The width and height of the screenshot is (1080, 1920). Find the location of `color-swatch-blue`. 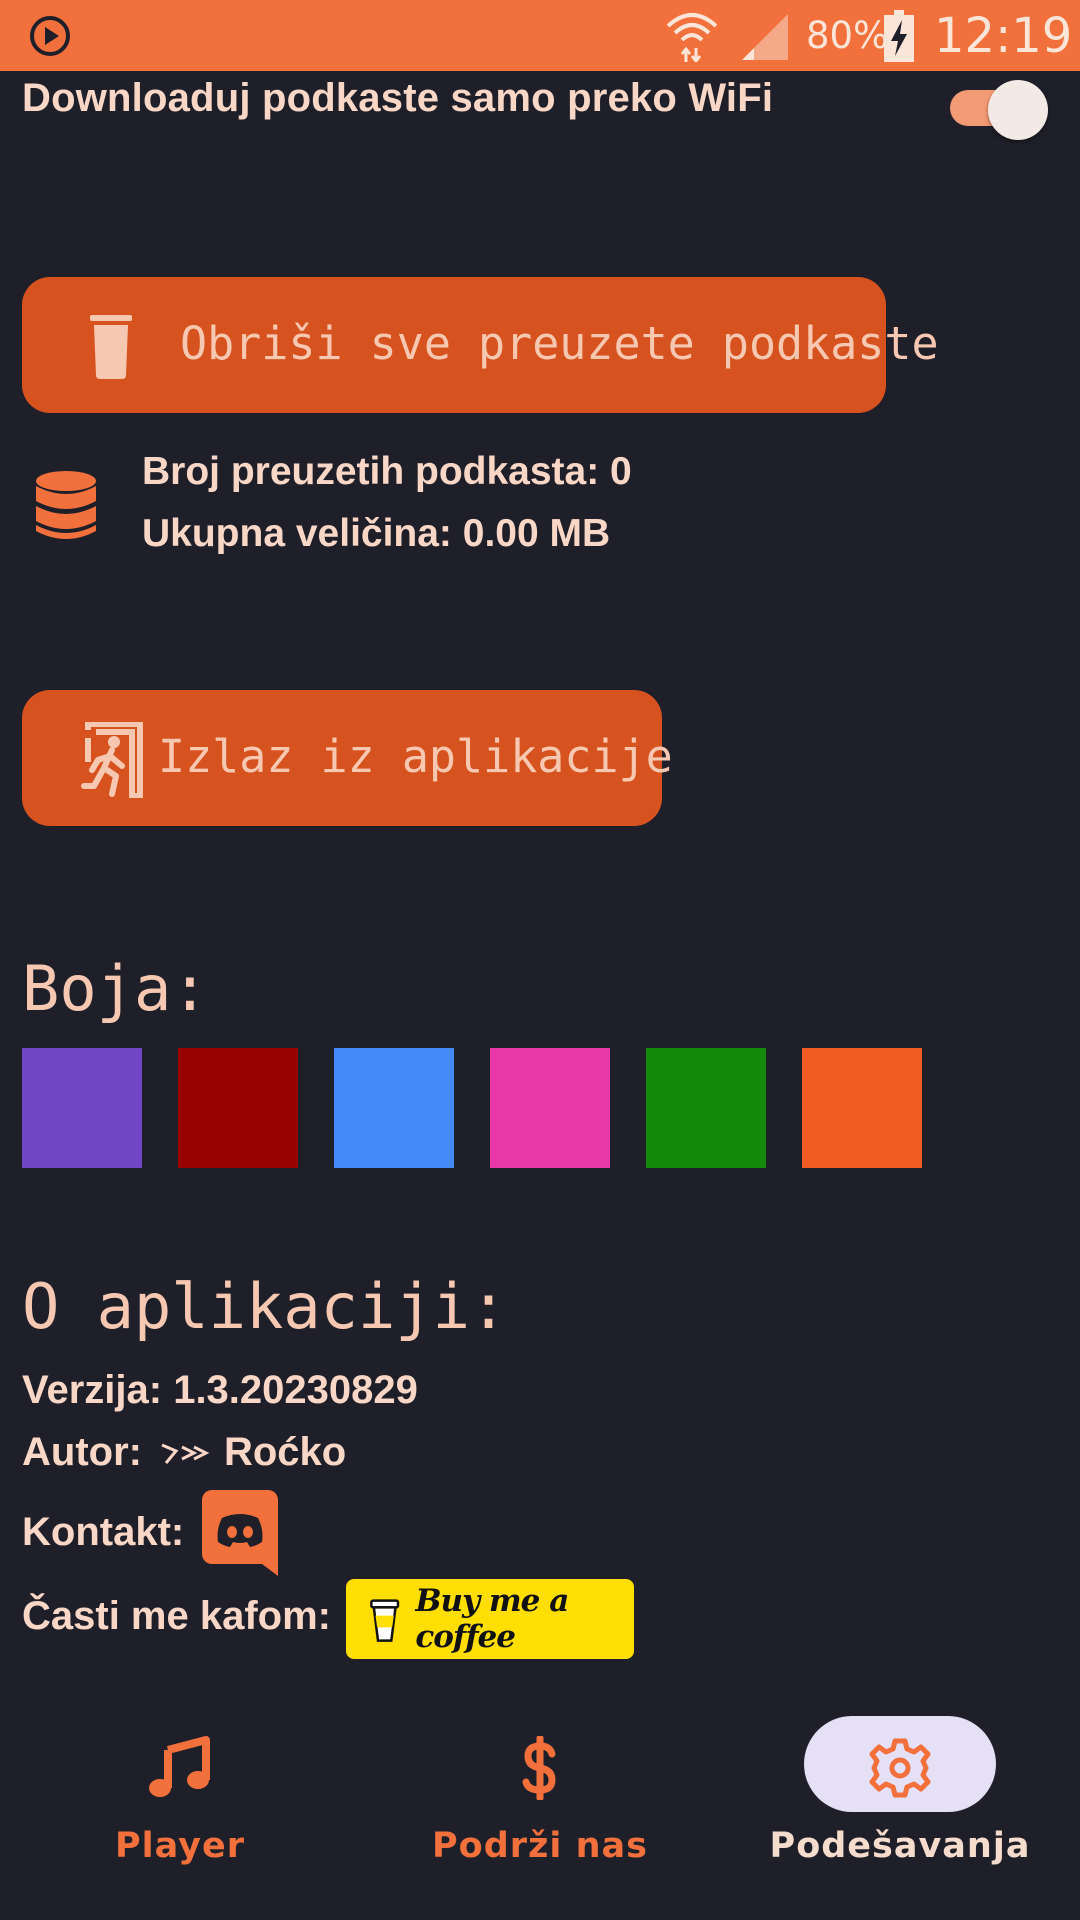

color-swatch-blue is located at coordinates (394, 1108).